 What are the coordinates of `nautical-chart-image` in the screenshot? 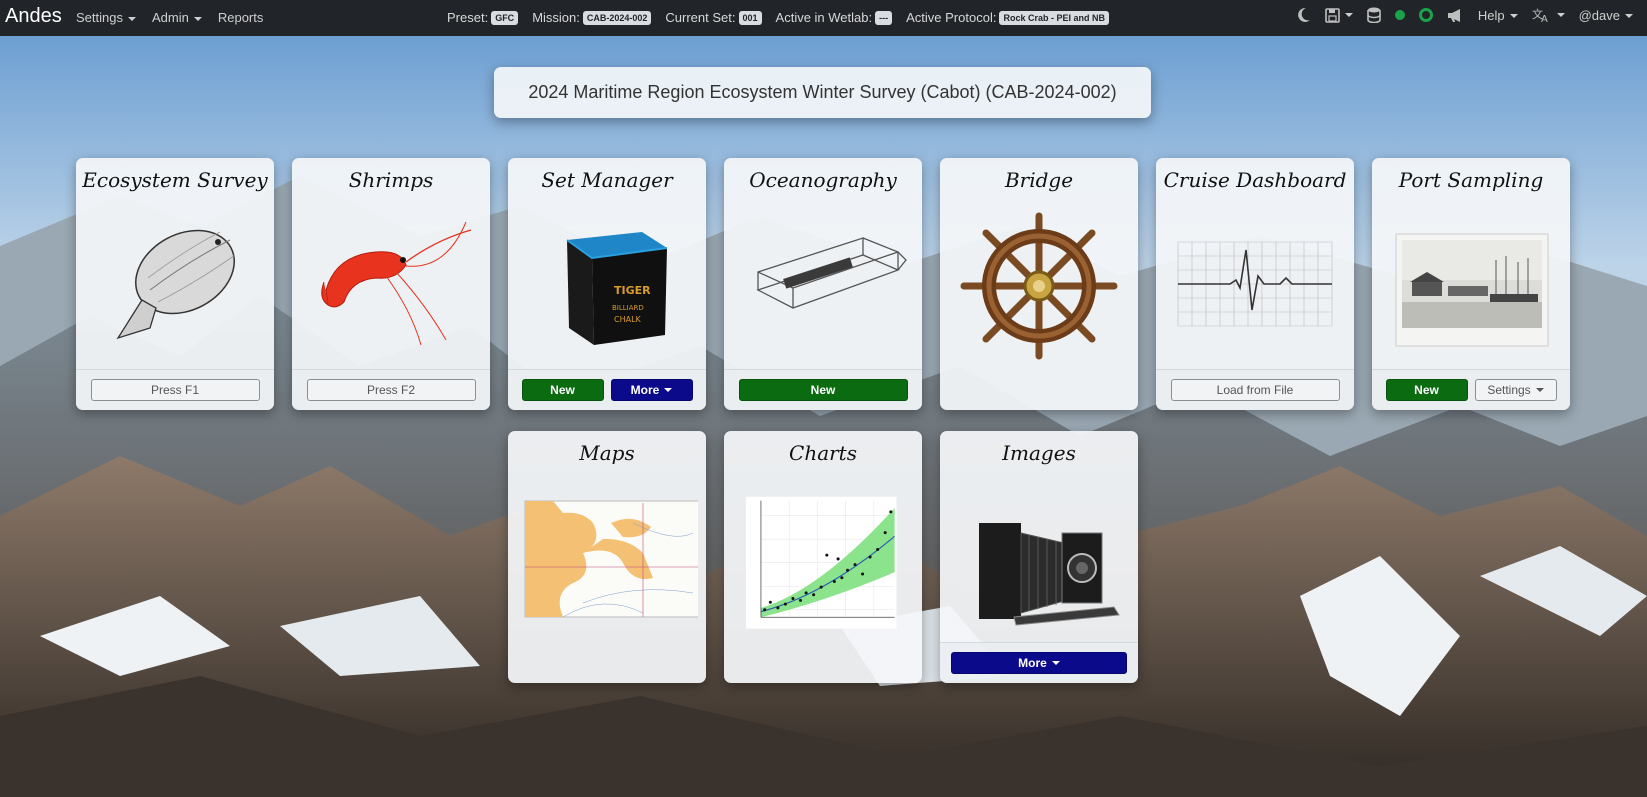 It's located at (611, 559).